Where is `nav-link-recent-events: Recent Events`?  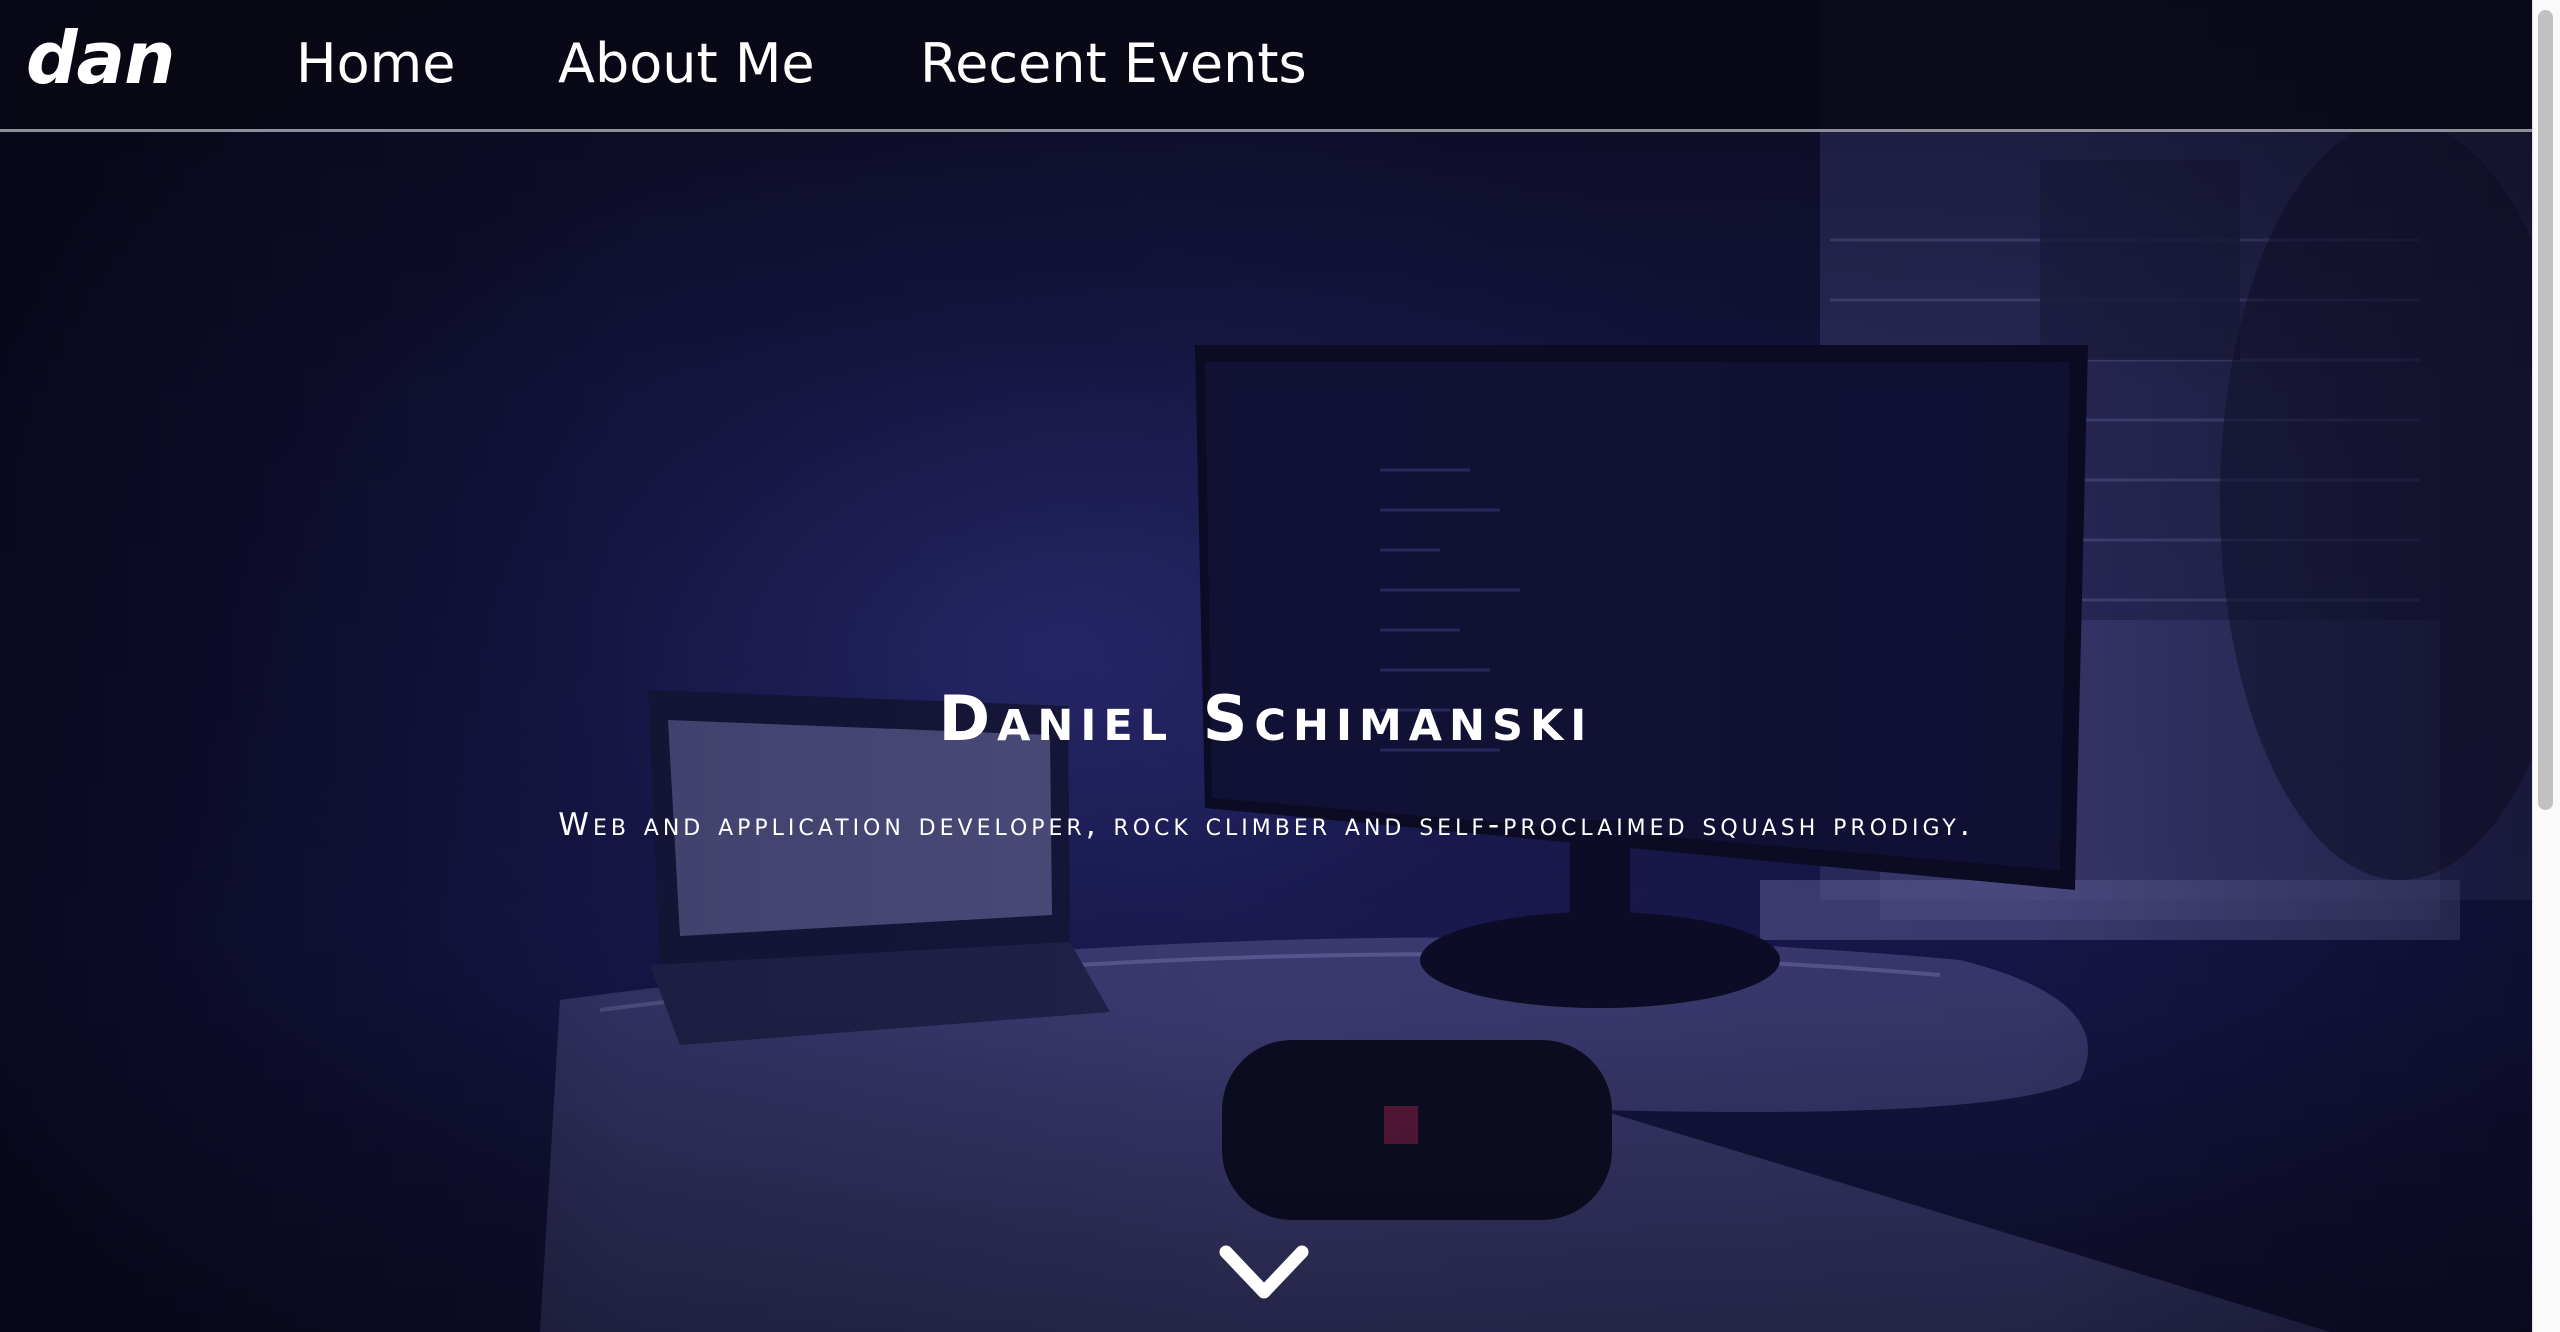 nav-link-recent-events: Recent Events is located at coordinates (1113, 64).